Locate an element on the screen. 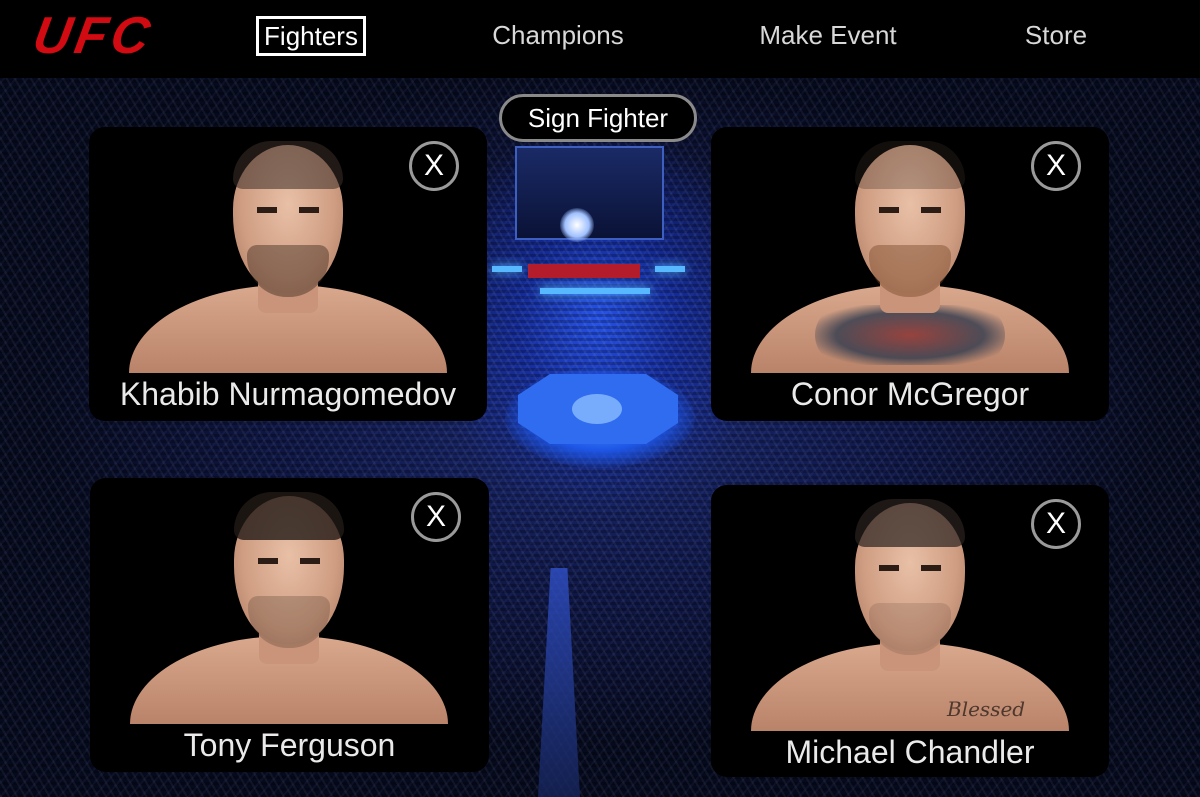  tattoo-text: Blessed is located at coordinates (986, 709).